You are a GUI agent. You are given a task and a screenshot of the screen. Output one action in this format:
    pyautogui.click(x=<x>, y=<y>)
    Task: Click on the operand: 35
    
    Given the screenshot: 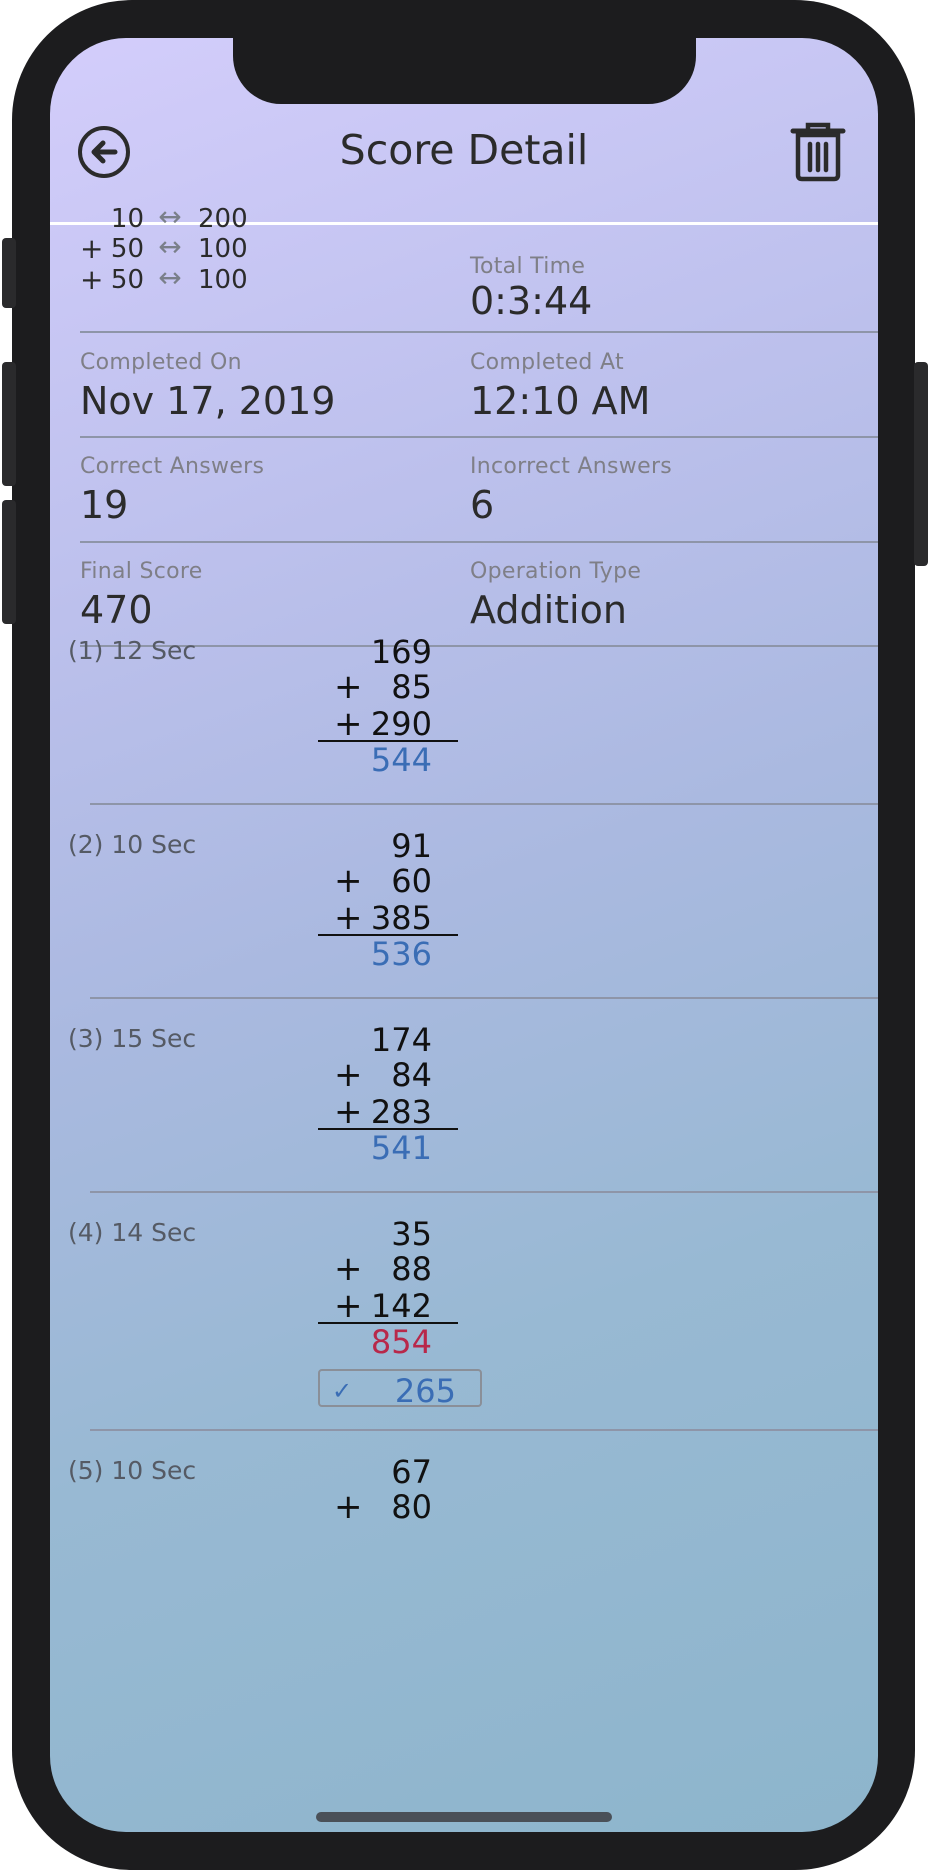 What is the action you would take?
    pyautogui.click(x=411, y=1234)
    